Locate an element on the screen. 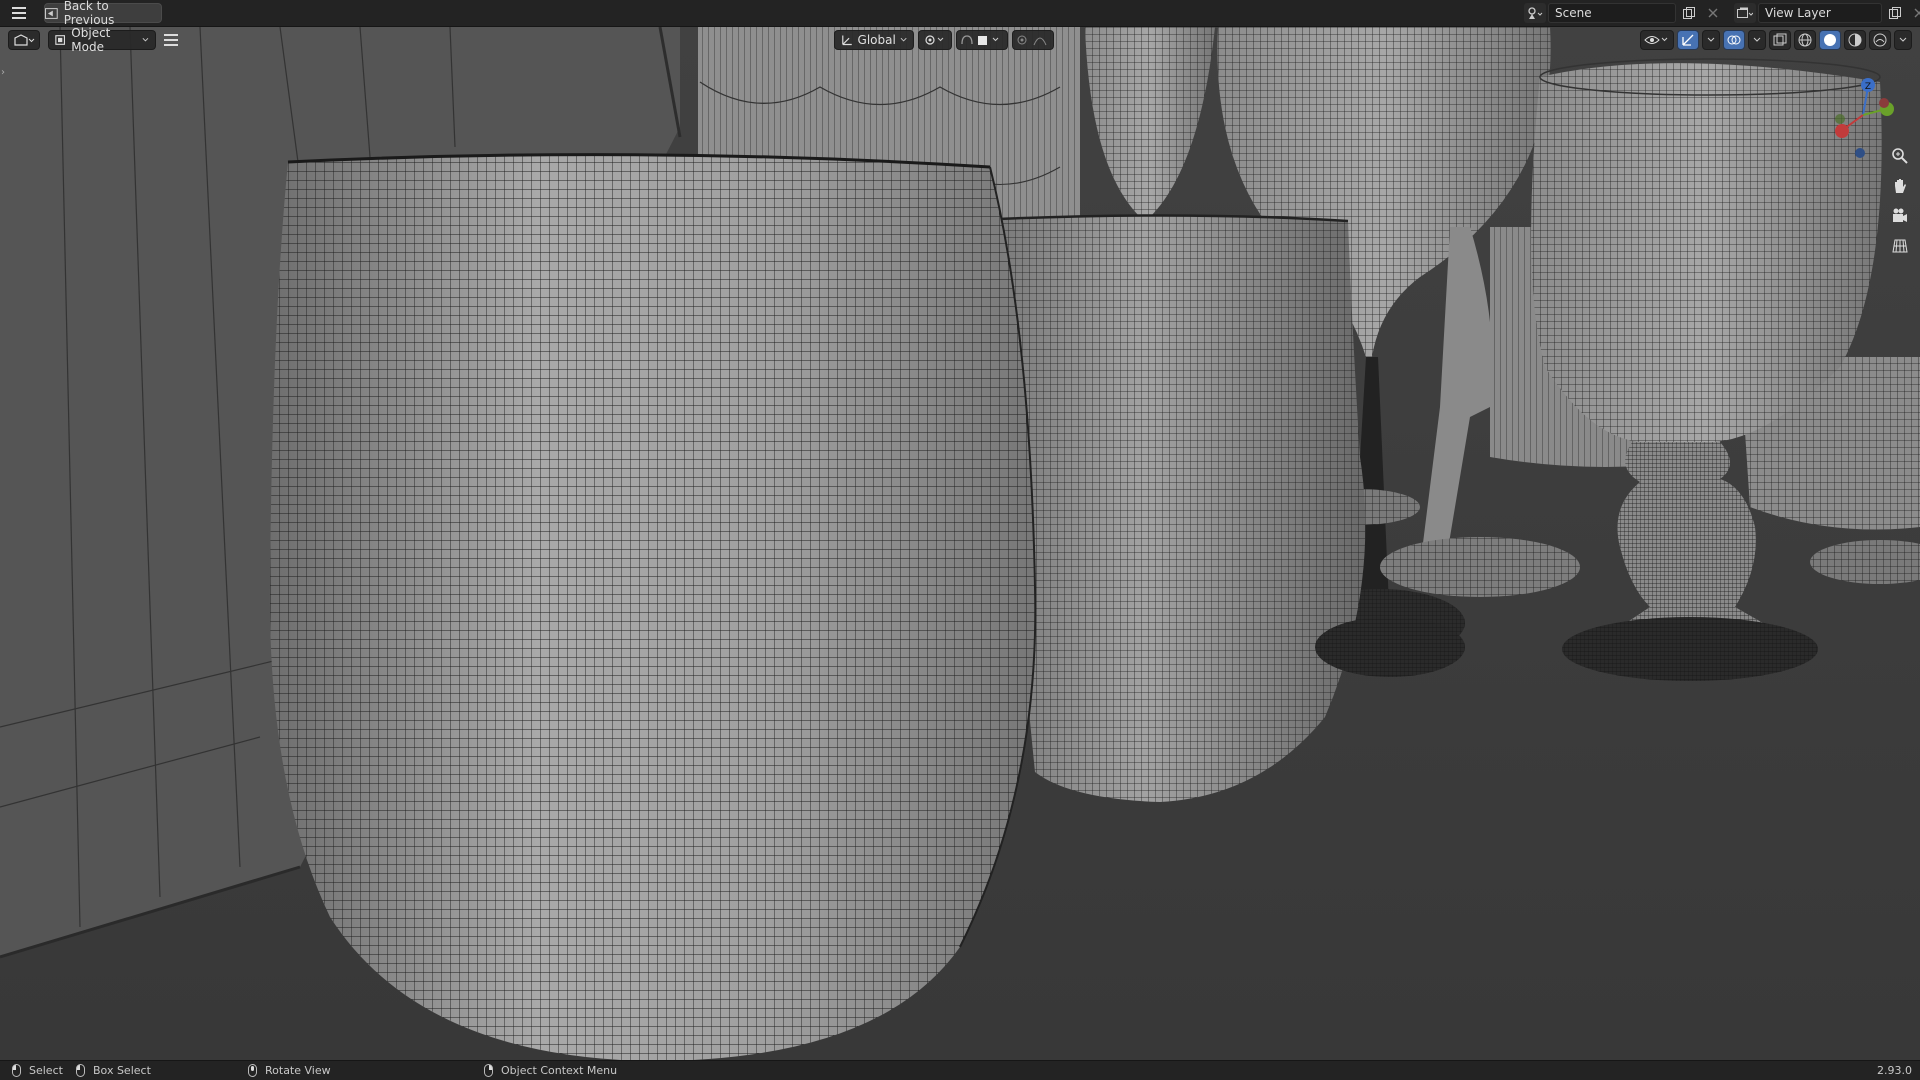 This screenshot has width=1920, height=1080. toolbar-expand-arrow: › is located at coordinates (3, 72).